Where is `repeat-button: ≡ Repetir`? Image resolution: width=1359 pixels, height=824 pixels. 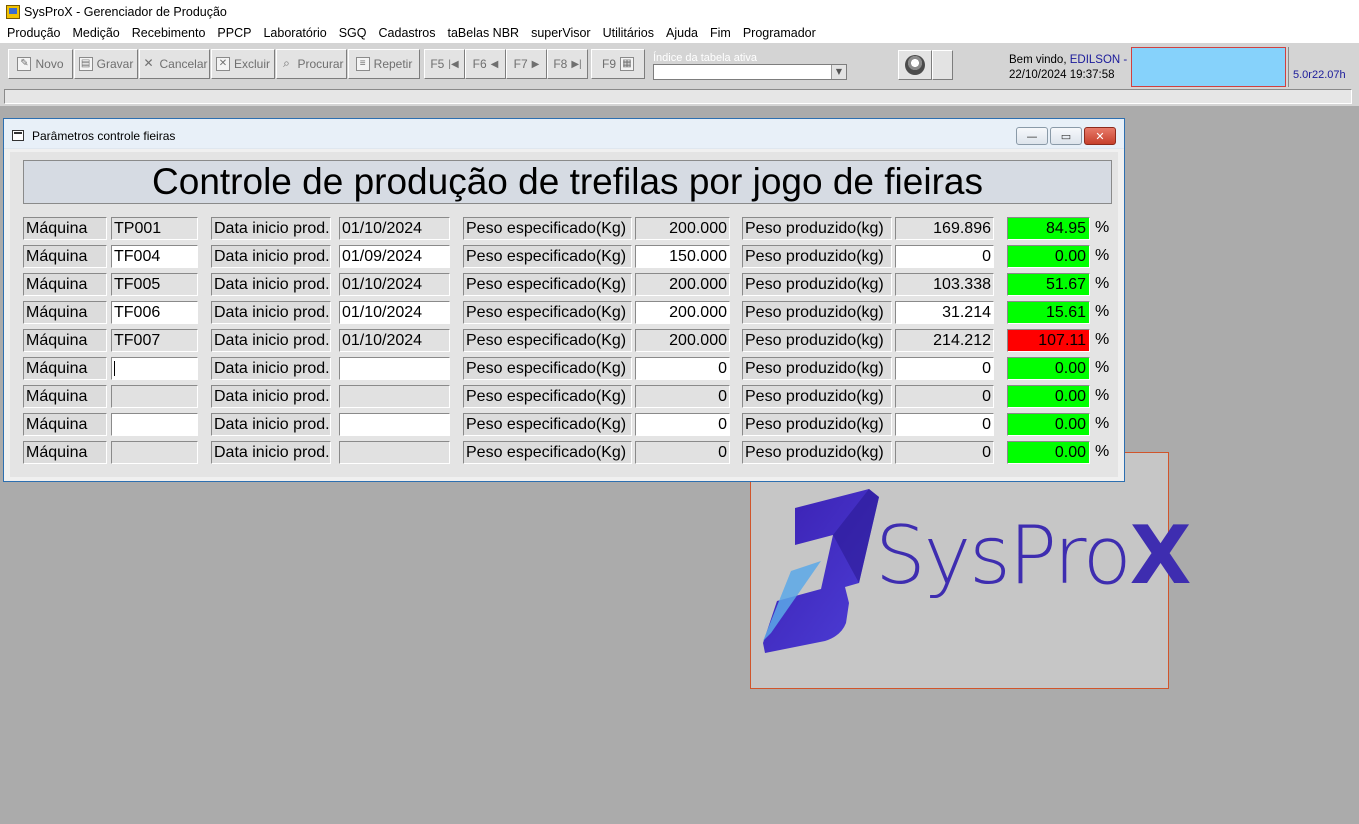 repeat-button: ≡ Repetir is located at coordinates (384, 64).